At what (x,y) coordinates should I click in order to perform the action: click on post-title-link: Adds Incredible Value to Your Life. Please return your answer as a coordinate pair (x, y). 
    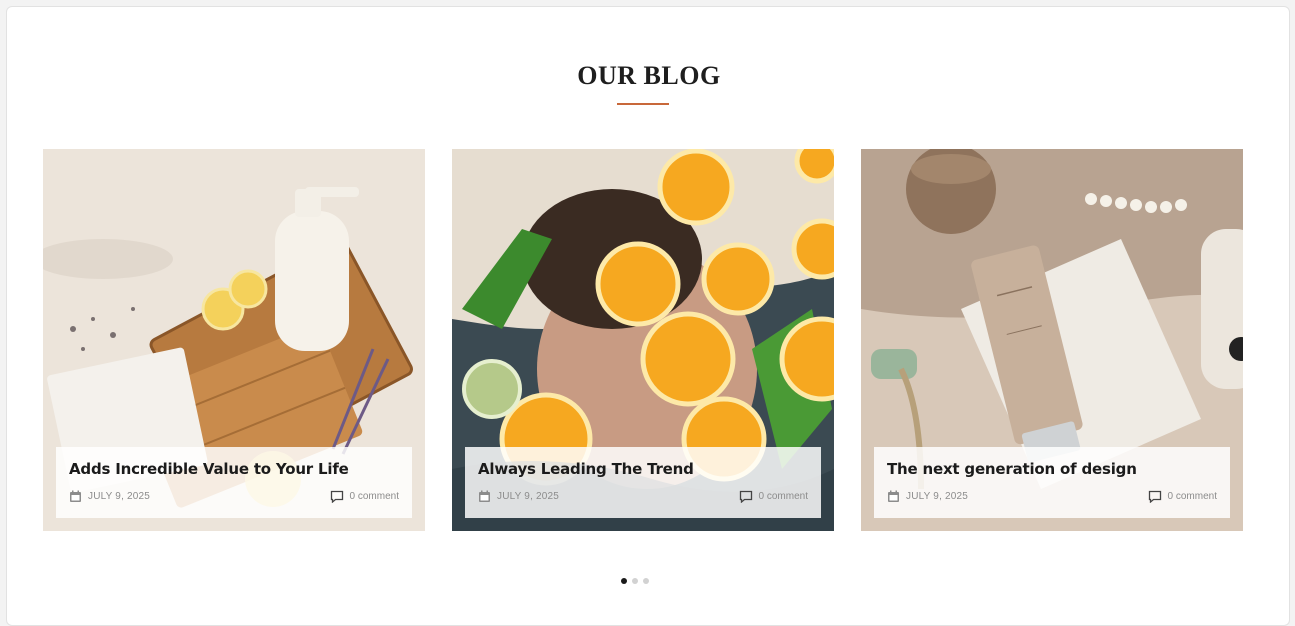
    Looking at the image, I should click on (234, 469).